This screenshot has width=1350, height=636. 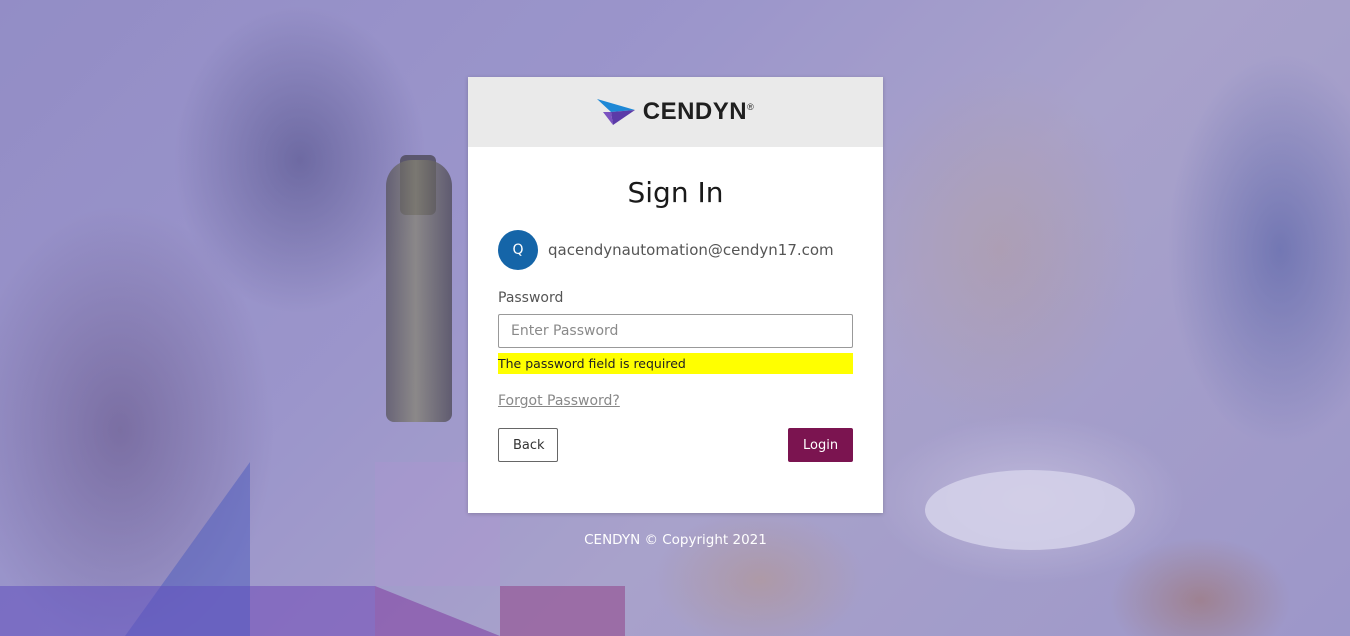 I want to click on card-header: CENDYN®, so click(x=675, y=112).